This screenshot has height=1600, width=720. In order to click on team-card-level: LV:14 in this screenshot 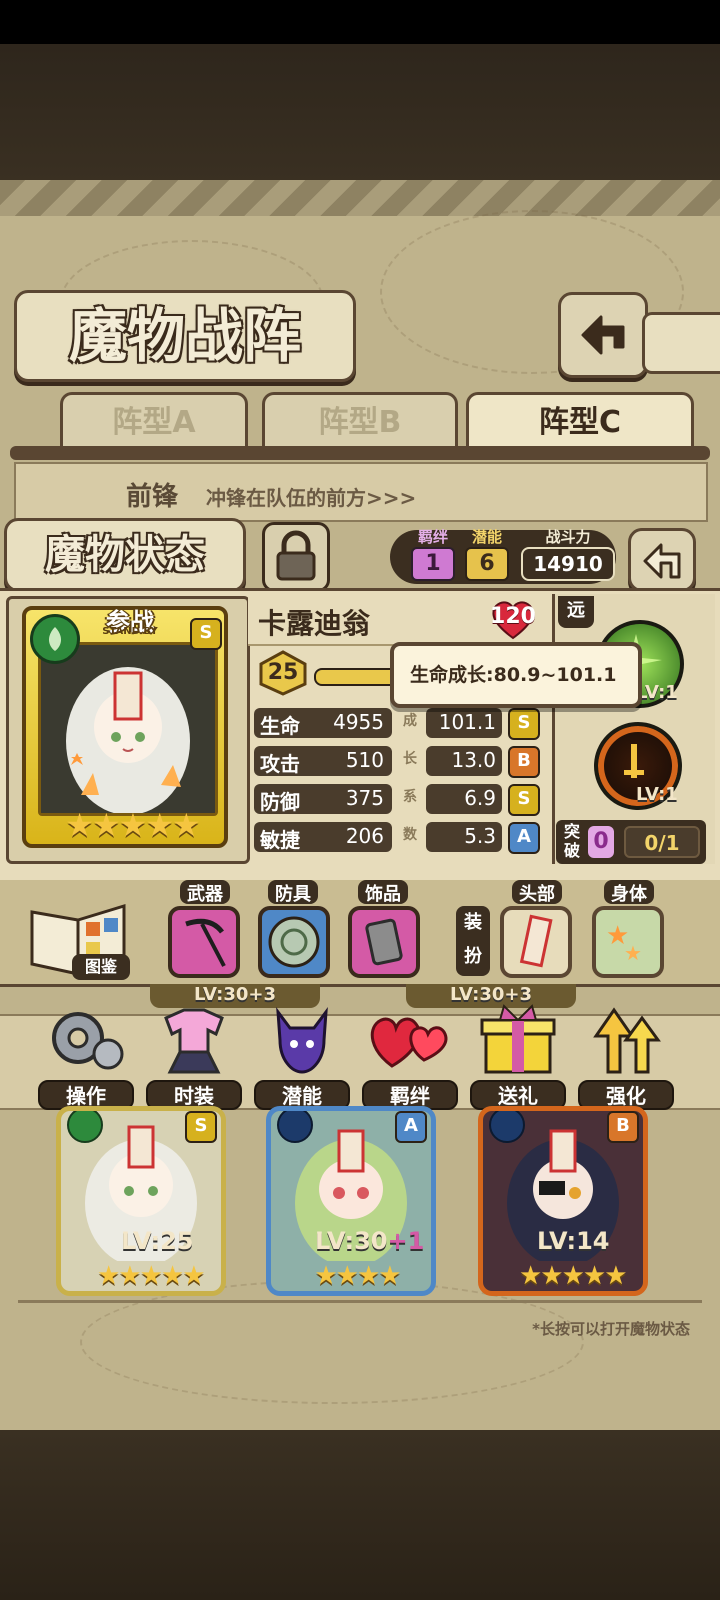, I will do `click(573, 1241)`.